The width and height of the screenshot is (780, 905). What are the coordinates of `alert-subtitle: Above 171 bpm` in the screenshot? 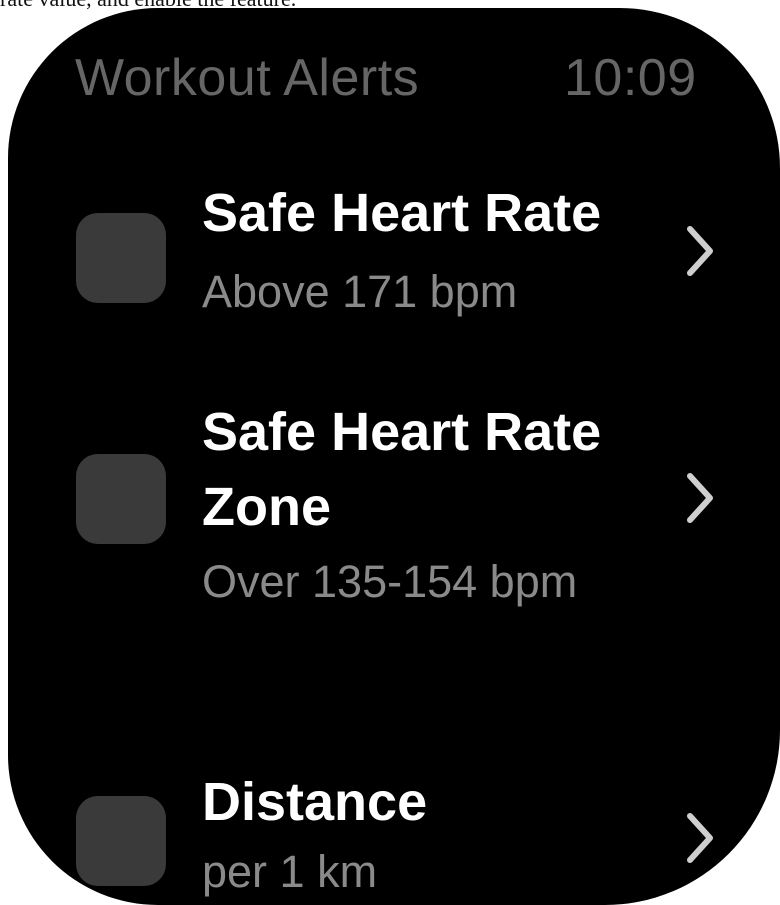 It's located at (360, 291).